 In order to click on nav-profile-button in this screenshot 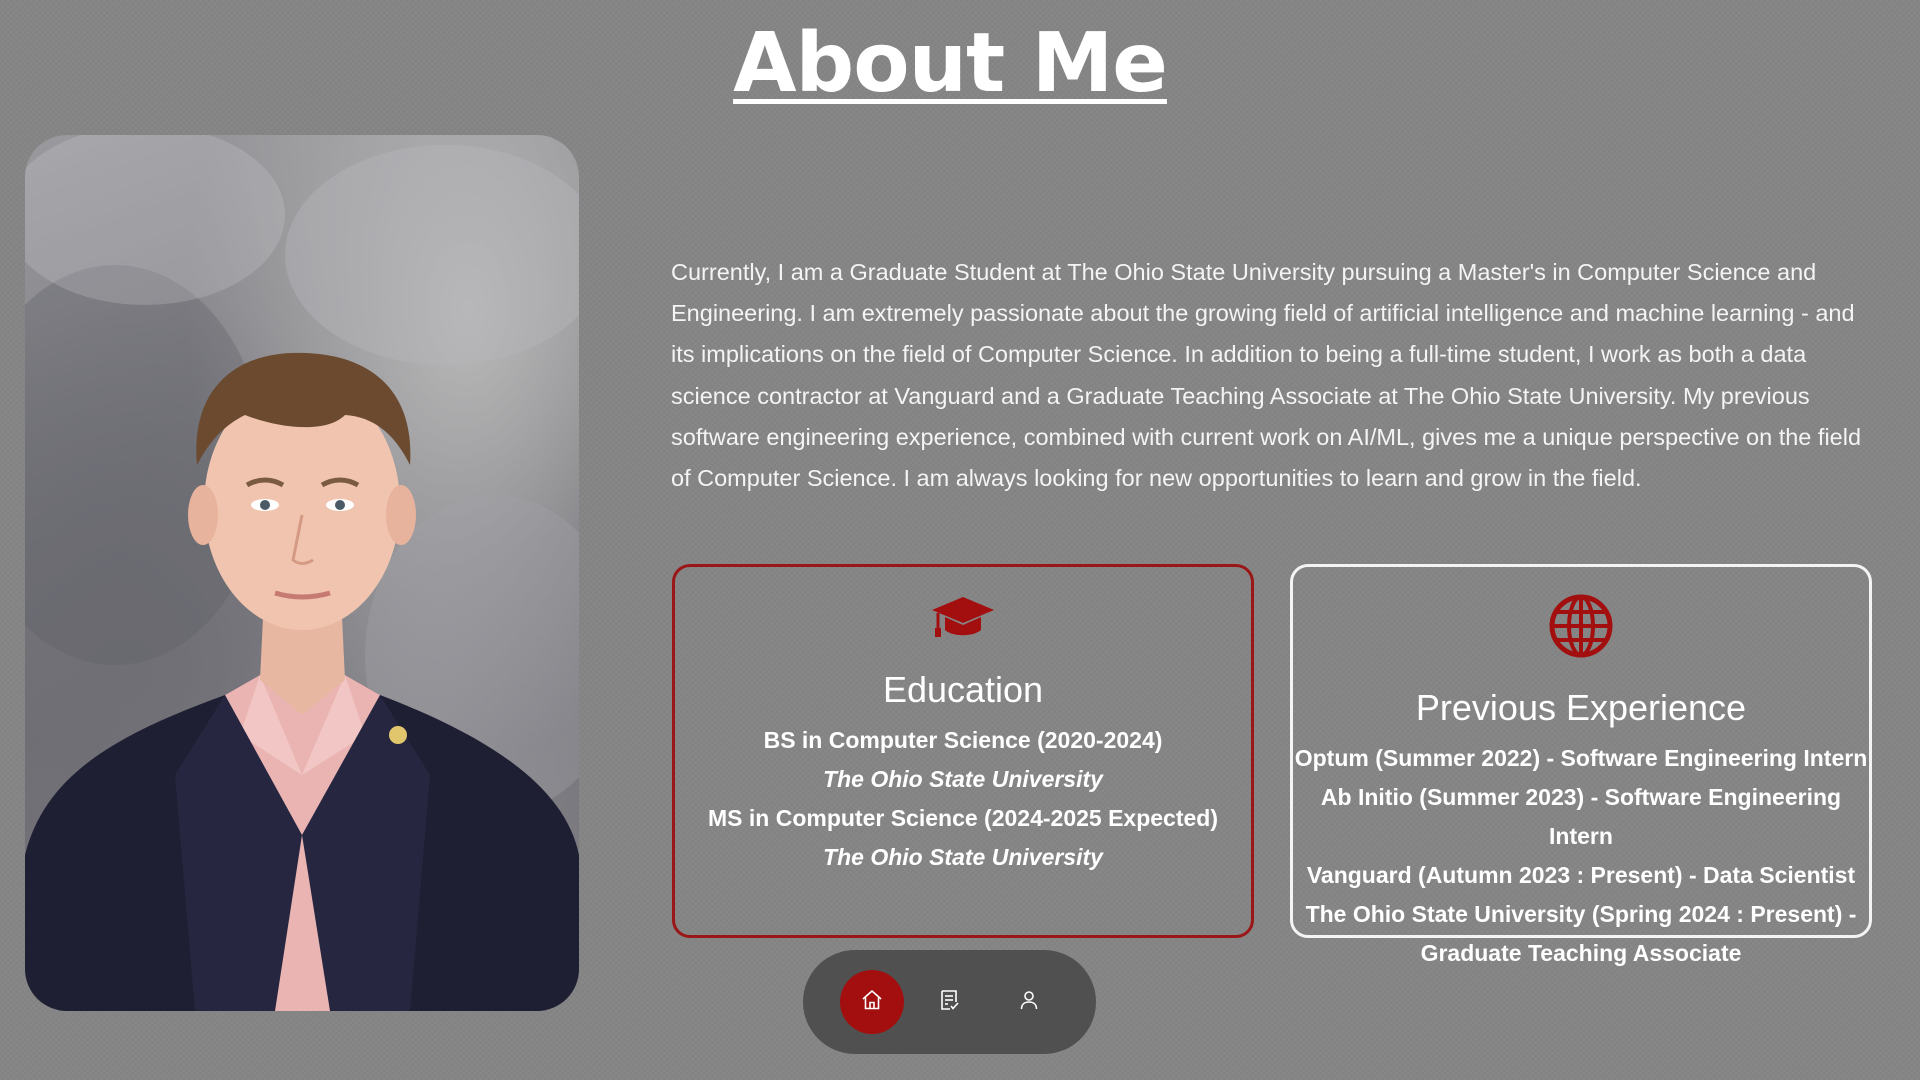, I will do `click(1029, 1002)`.